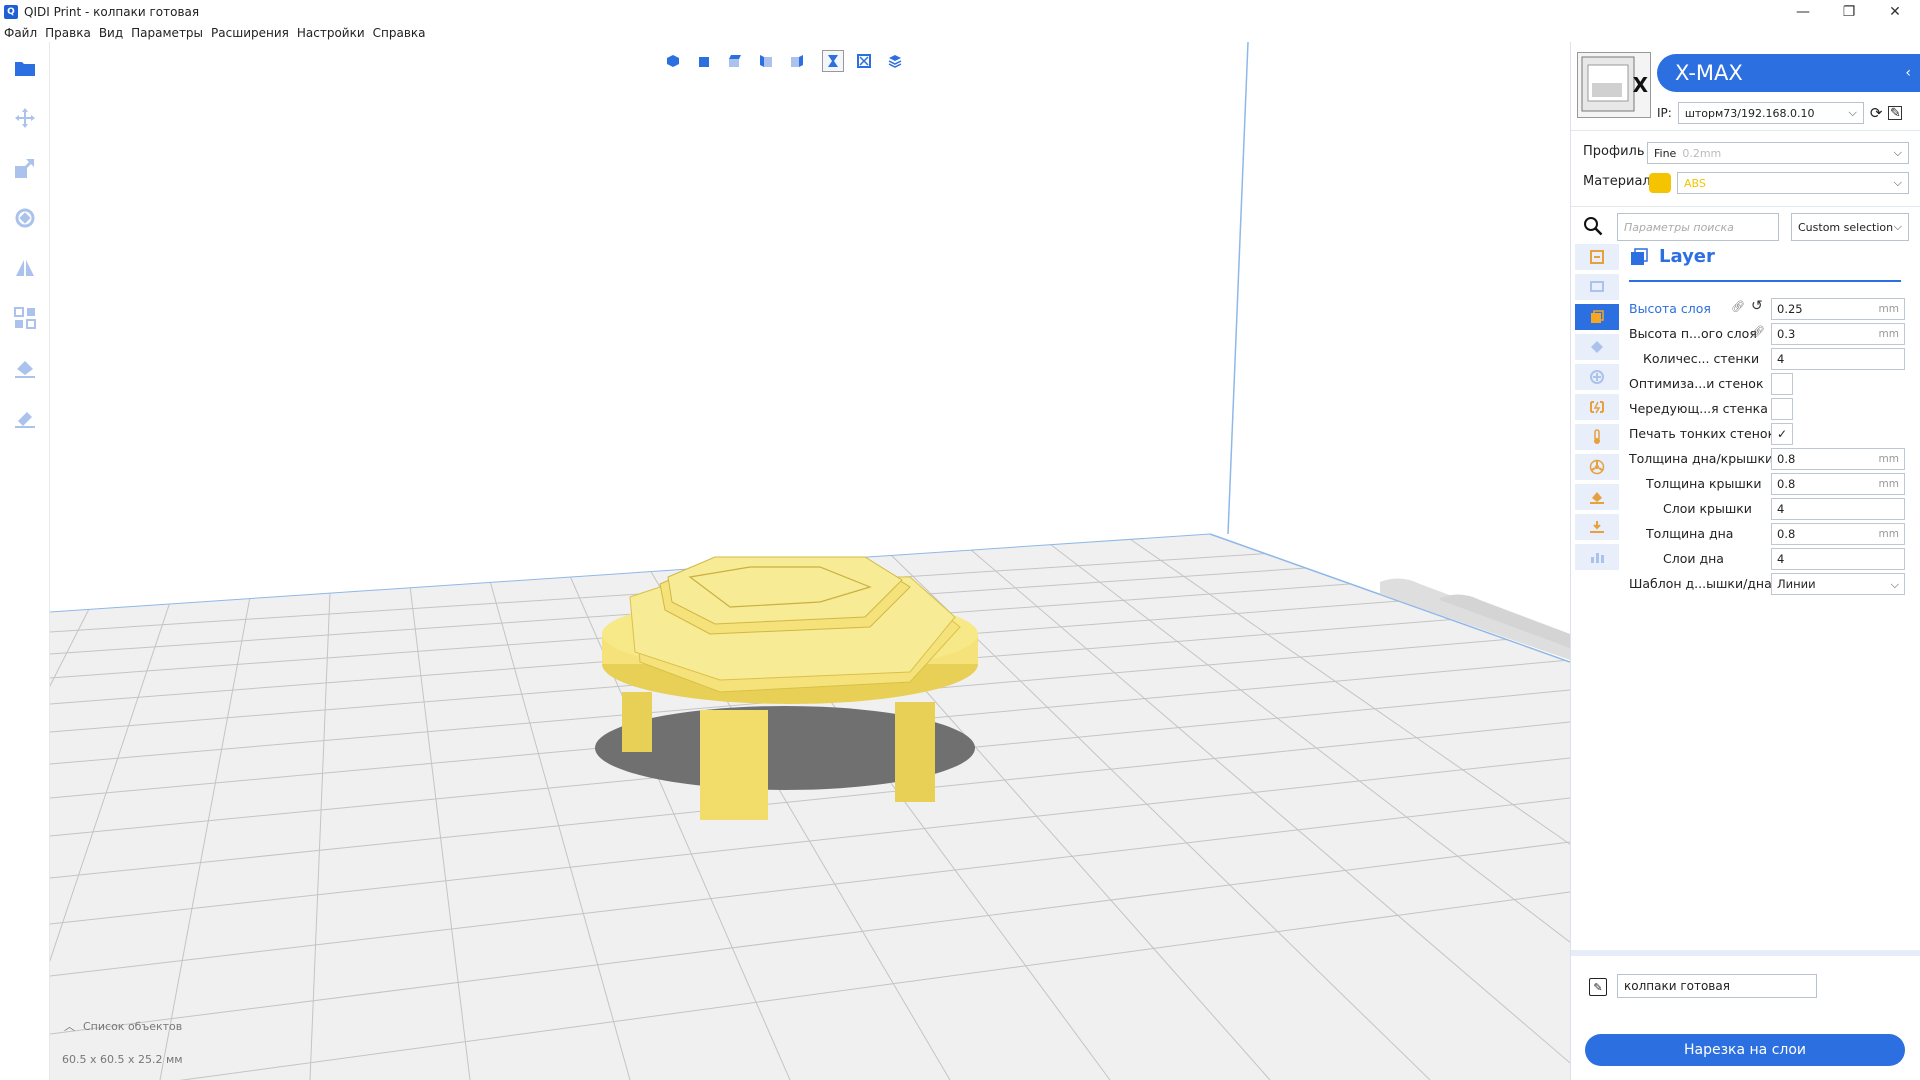 This screenshot has height=1080, width=1920. I want to click on view-3d-icon, so click(673, 61).